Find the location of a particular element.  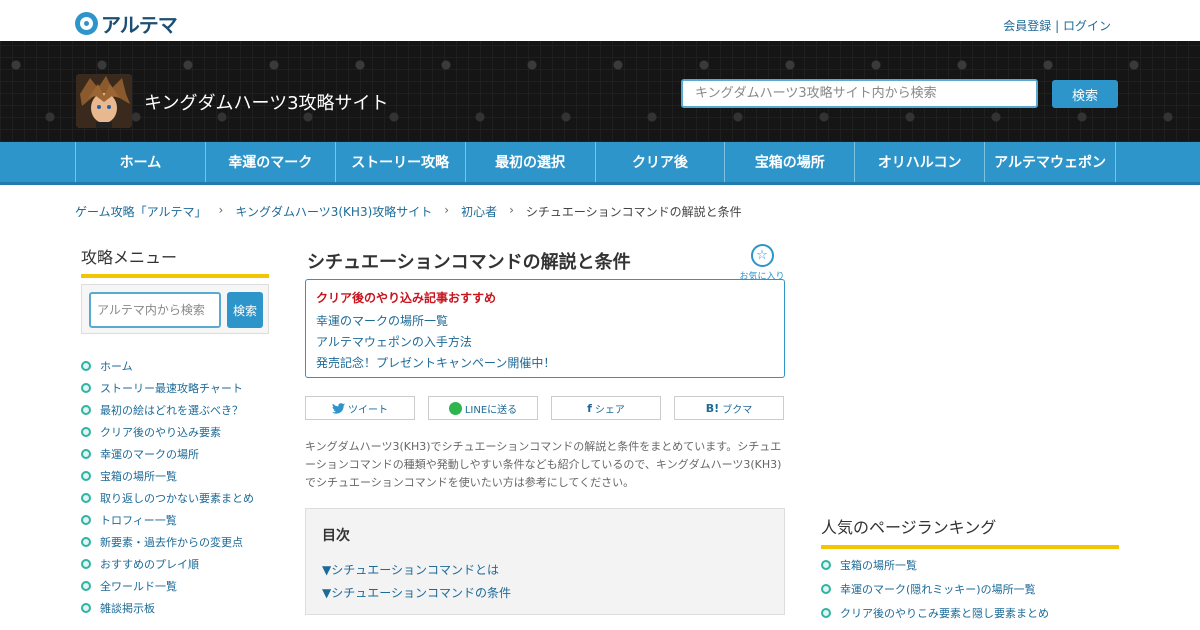

auth-links: 会員登録 | ログイン is located at coordinates (1057, 25).